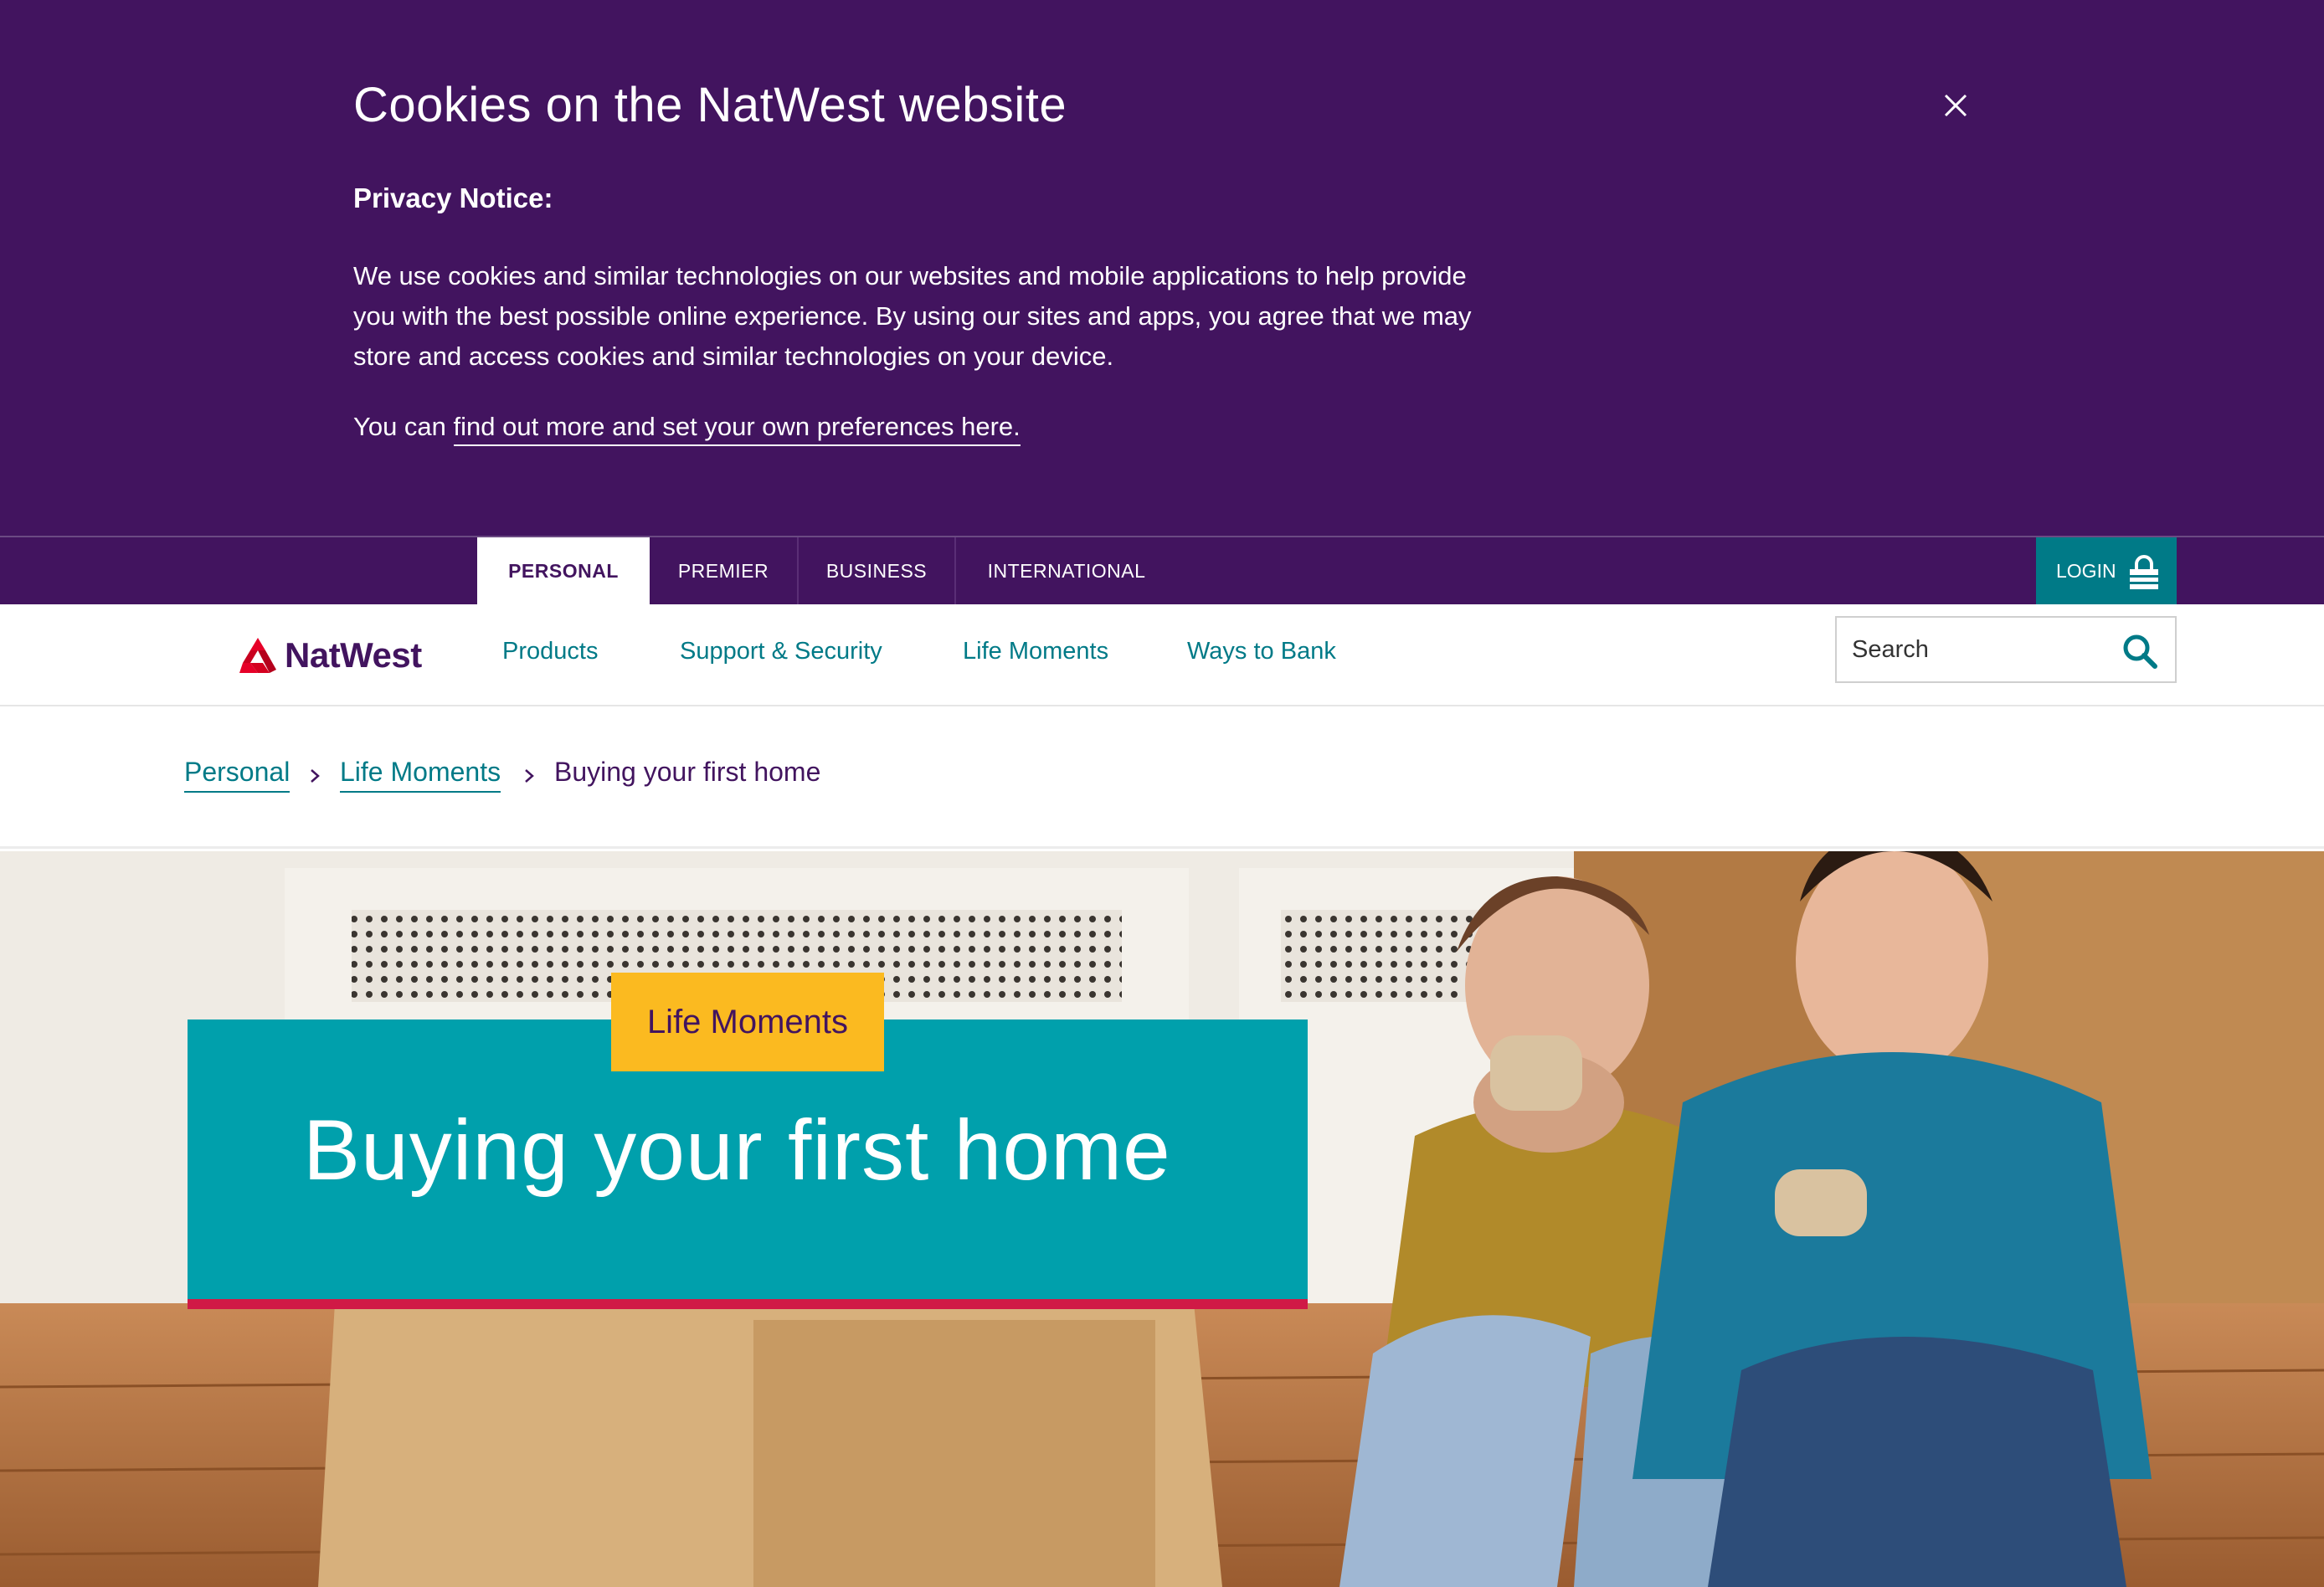 Image resolution: width=2324 pixels, height=1587 pixels. I want to click on privacy-heading: Privacy Notice:, so click(453, 198).